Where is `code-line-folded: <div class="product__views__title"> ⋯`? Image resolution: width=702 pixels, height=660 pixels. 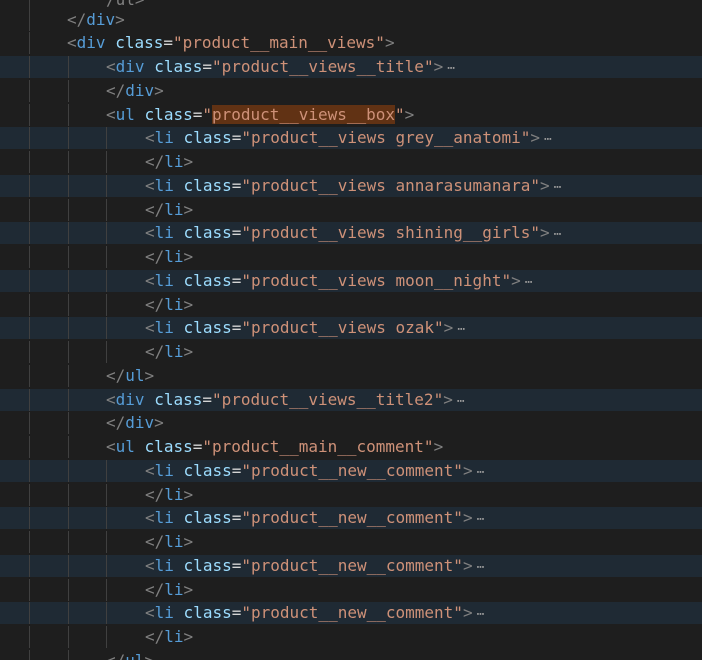 code-line-folded: <div class="product__views__title"> ⋯ is located at coordinates (351, 67).